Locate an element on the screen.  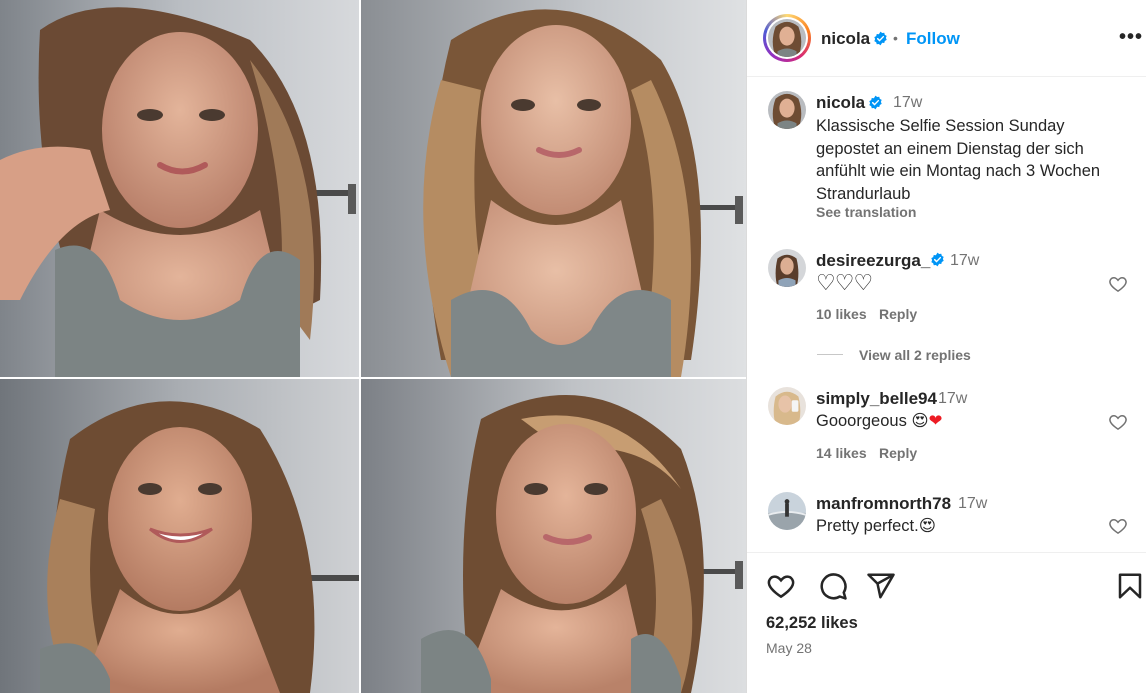
share-icon is located at coordinates (881, 586).